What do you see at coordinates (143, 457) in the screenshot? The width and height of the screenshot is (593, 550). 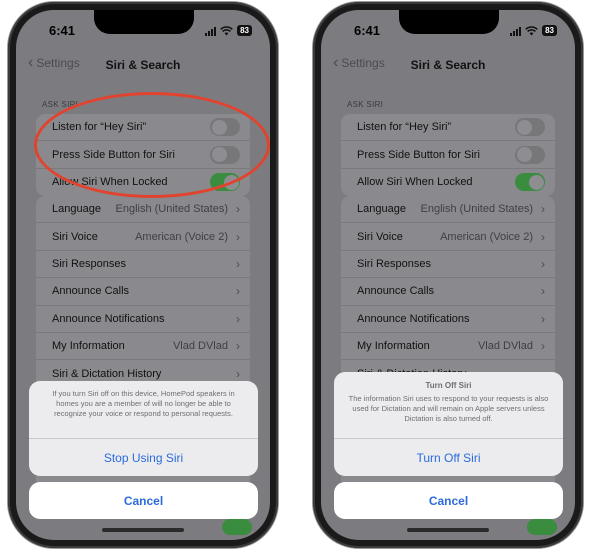 I see `stop-using-siri-button: Stop Using Siri` at bounding box center [143, 457].